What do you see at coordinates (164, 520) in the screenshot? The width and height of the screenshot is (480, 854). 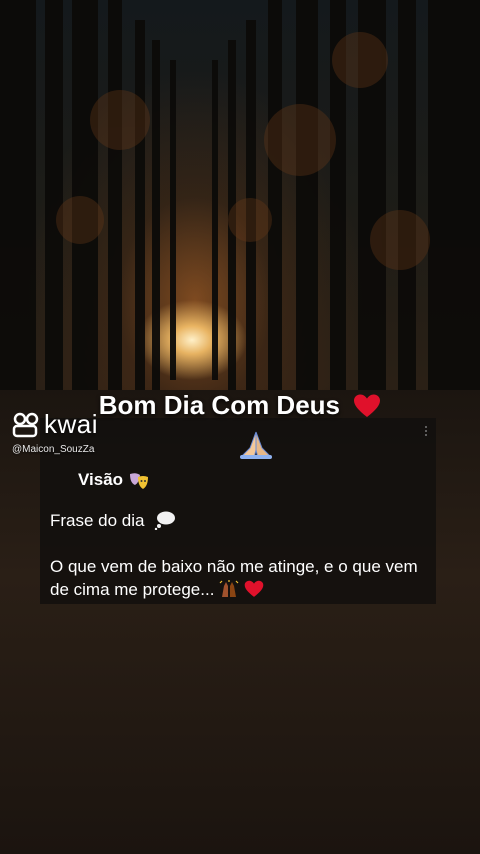 I see `thought-bubble-icon` at bounding box center [164, 520].